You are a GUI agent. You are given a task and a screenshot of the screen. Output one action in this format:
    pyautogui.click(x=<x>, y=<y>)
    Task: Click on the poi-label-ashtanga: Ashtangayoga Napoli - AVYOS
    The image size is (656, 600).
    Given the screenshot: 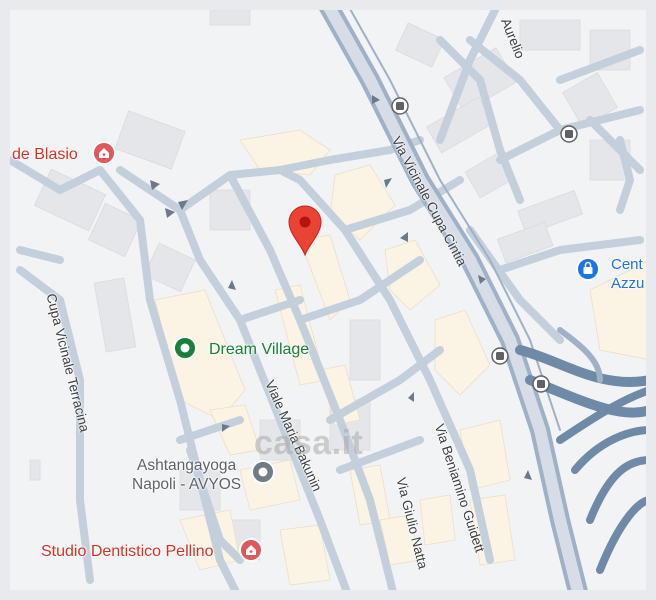 What is the action you would take?
    pyautogui.click(x=186, y=475)
    